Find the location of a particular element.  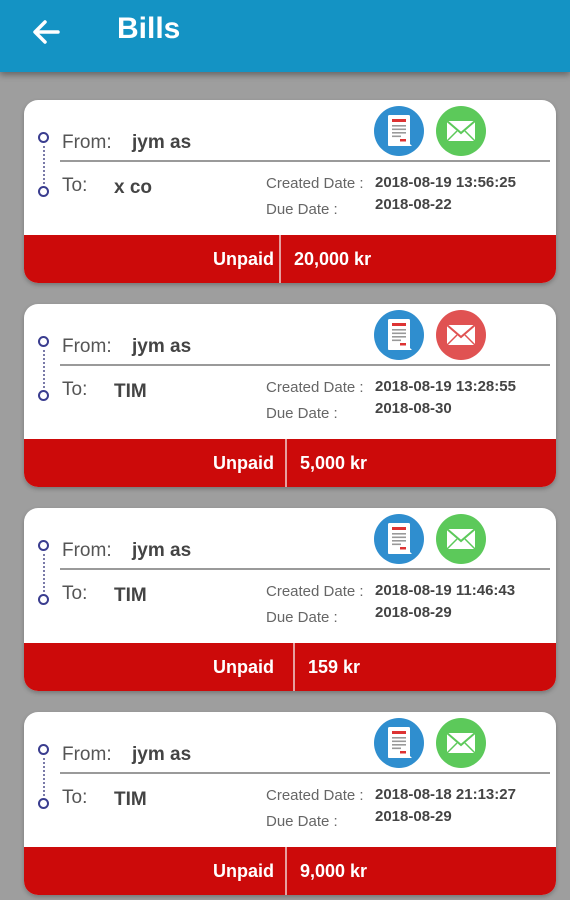

due-date-value: 2018-08-30 is located at coordinates (413, 408).